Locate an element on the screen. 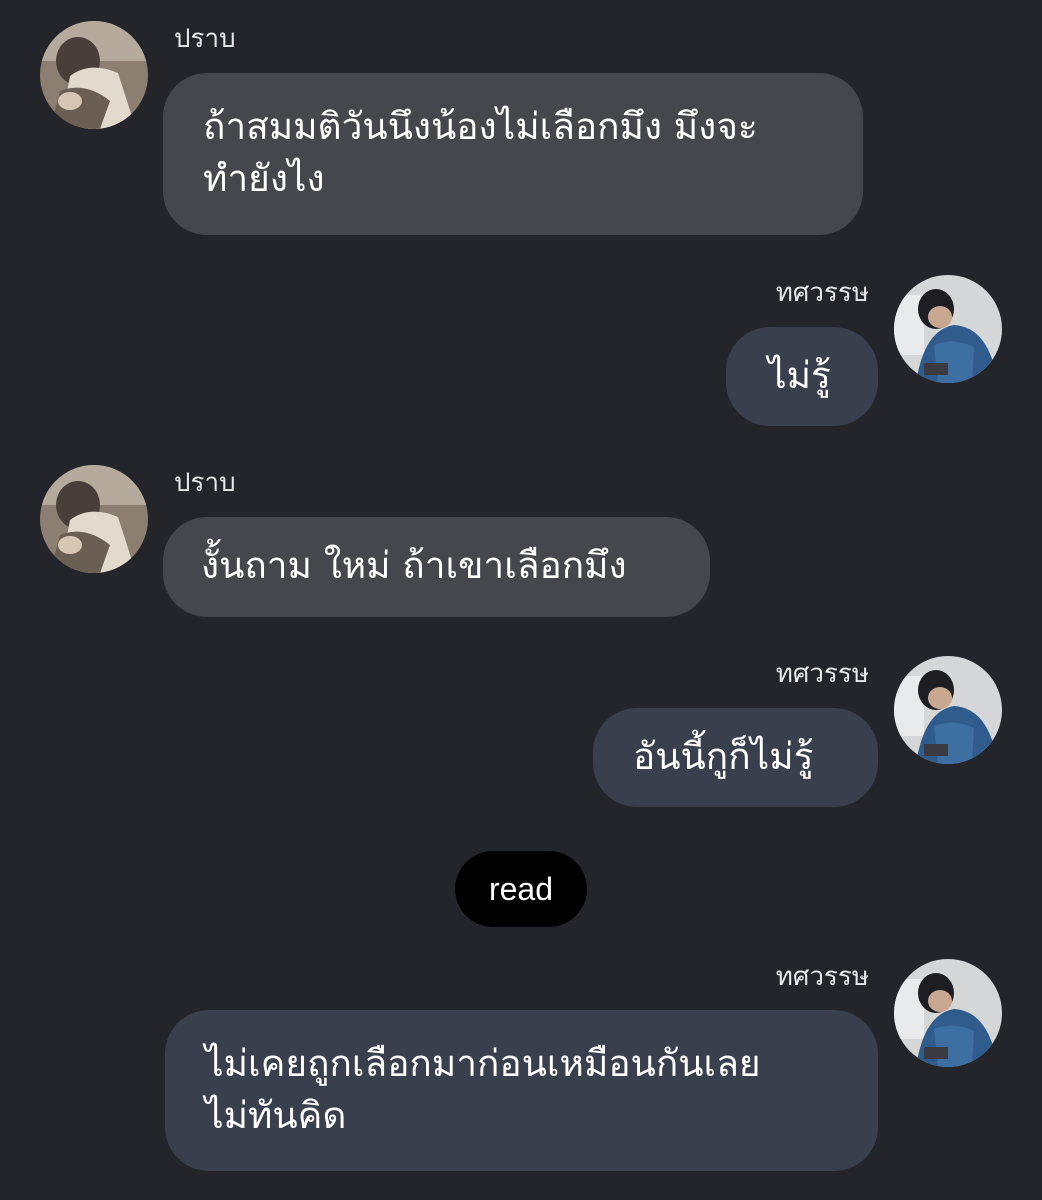  message-text-line: ไม่เคยถูกเลือกมาก่อนเหมือนกันเลย is located at coordinates (483, 1063).